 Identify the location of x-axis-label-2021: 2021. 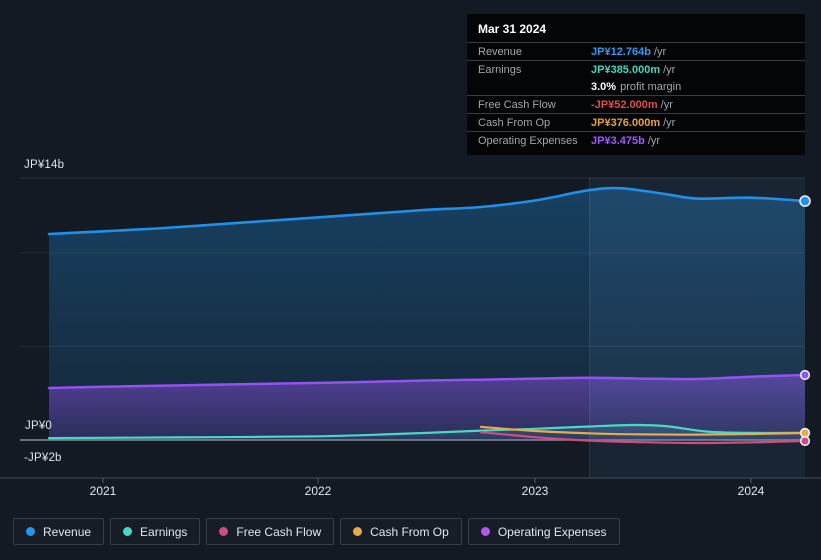
(103, 491).